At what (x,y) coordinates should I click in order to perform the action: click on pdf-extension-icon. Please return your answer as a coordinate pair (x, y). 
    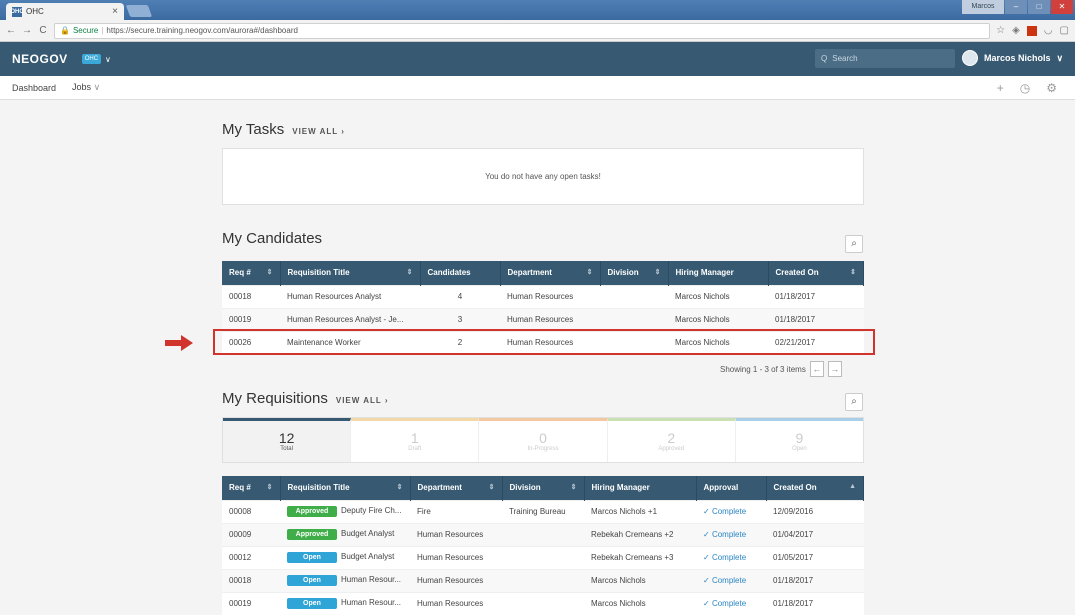
    Looking at the image, I should click on (1031, 30).